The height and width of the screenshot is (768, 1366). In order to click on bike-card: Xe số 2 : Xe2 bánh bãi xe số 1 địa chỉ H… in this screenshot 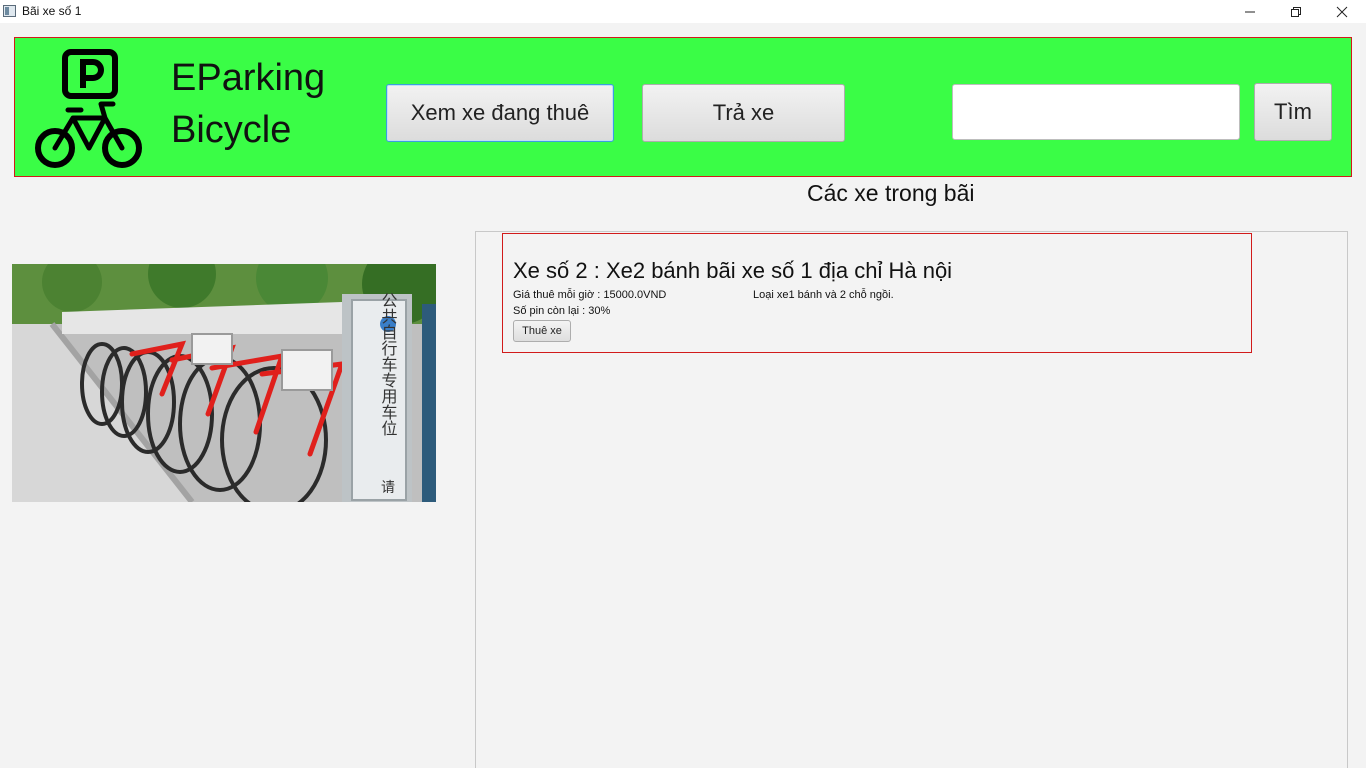, I will do `click(877, 293)`.